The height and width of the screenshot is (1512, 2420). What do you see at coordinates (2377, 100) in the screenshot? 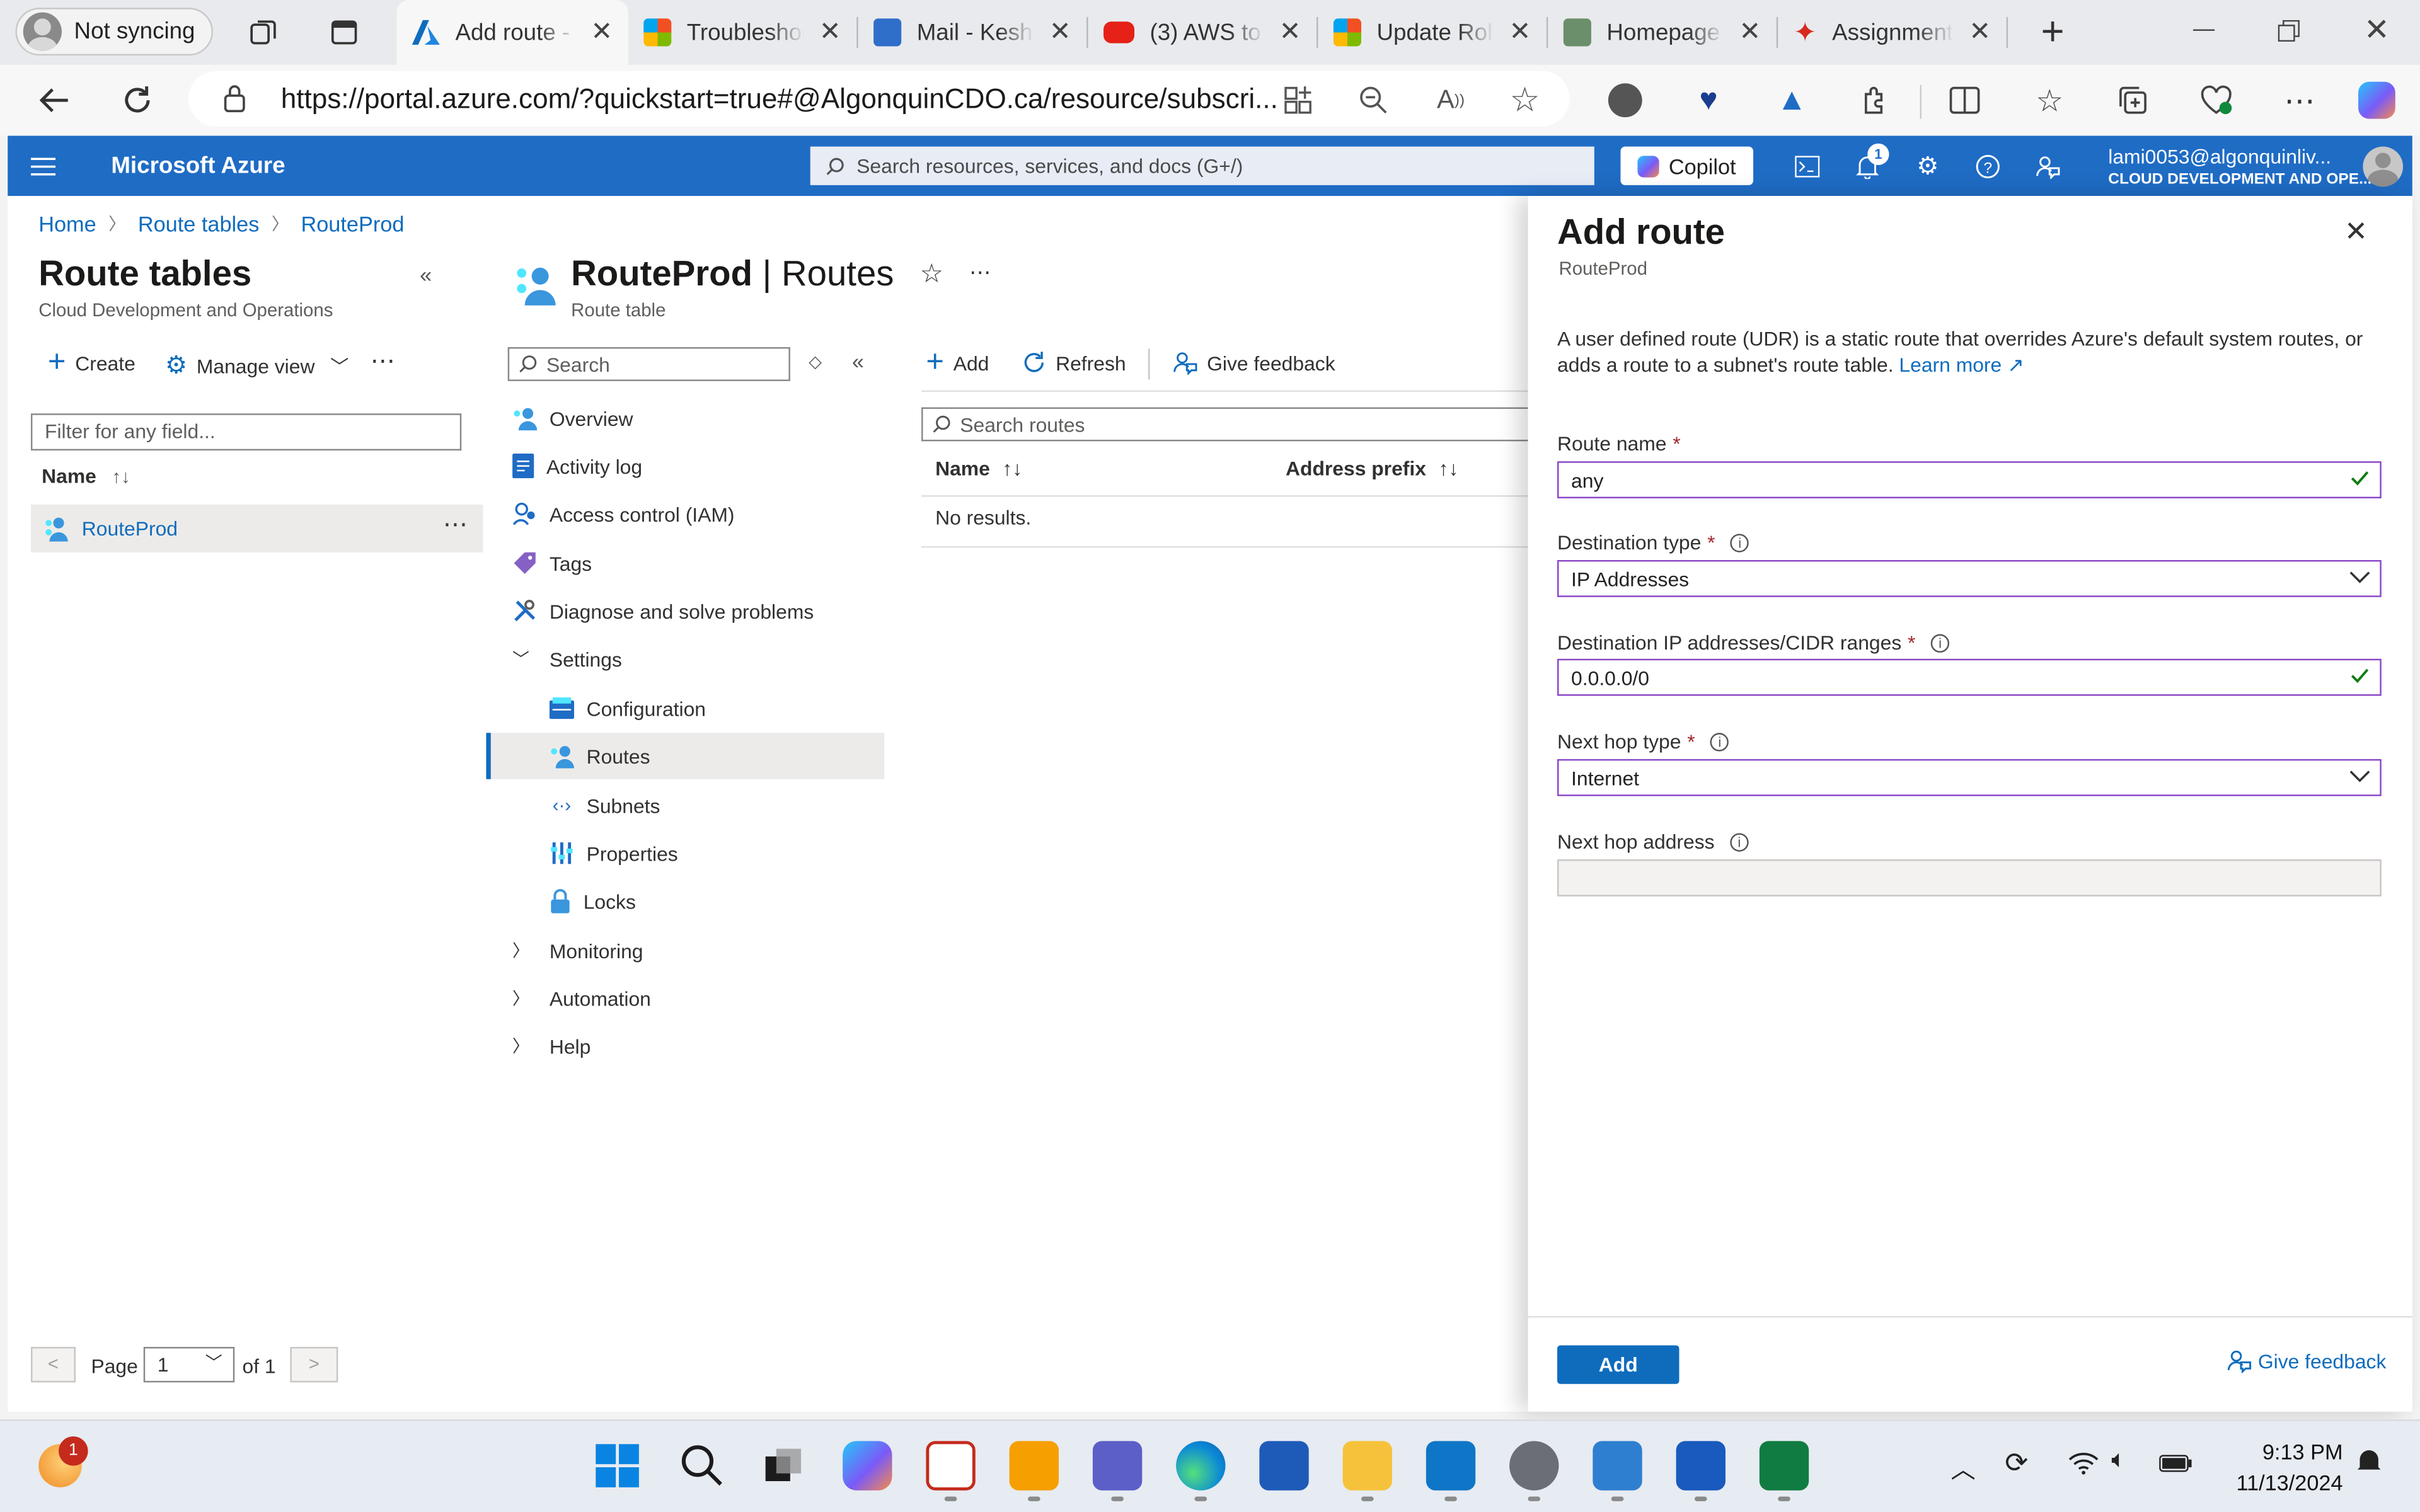
I see `copilot-browser-icon` at bounding box center [2377, 100].